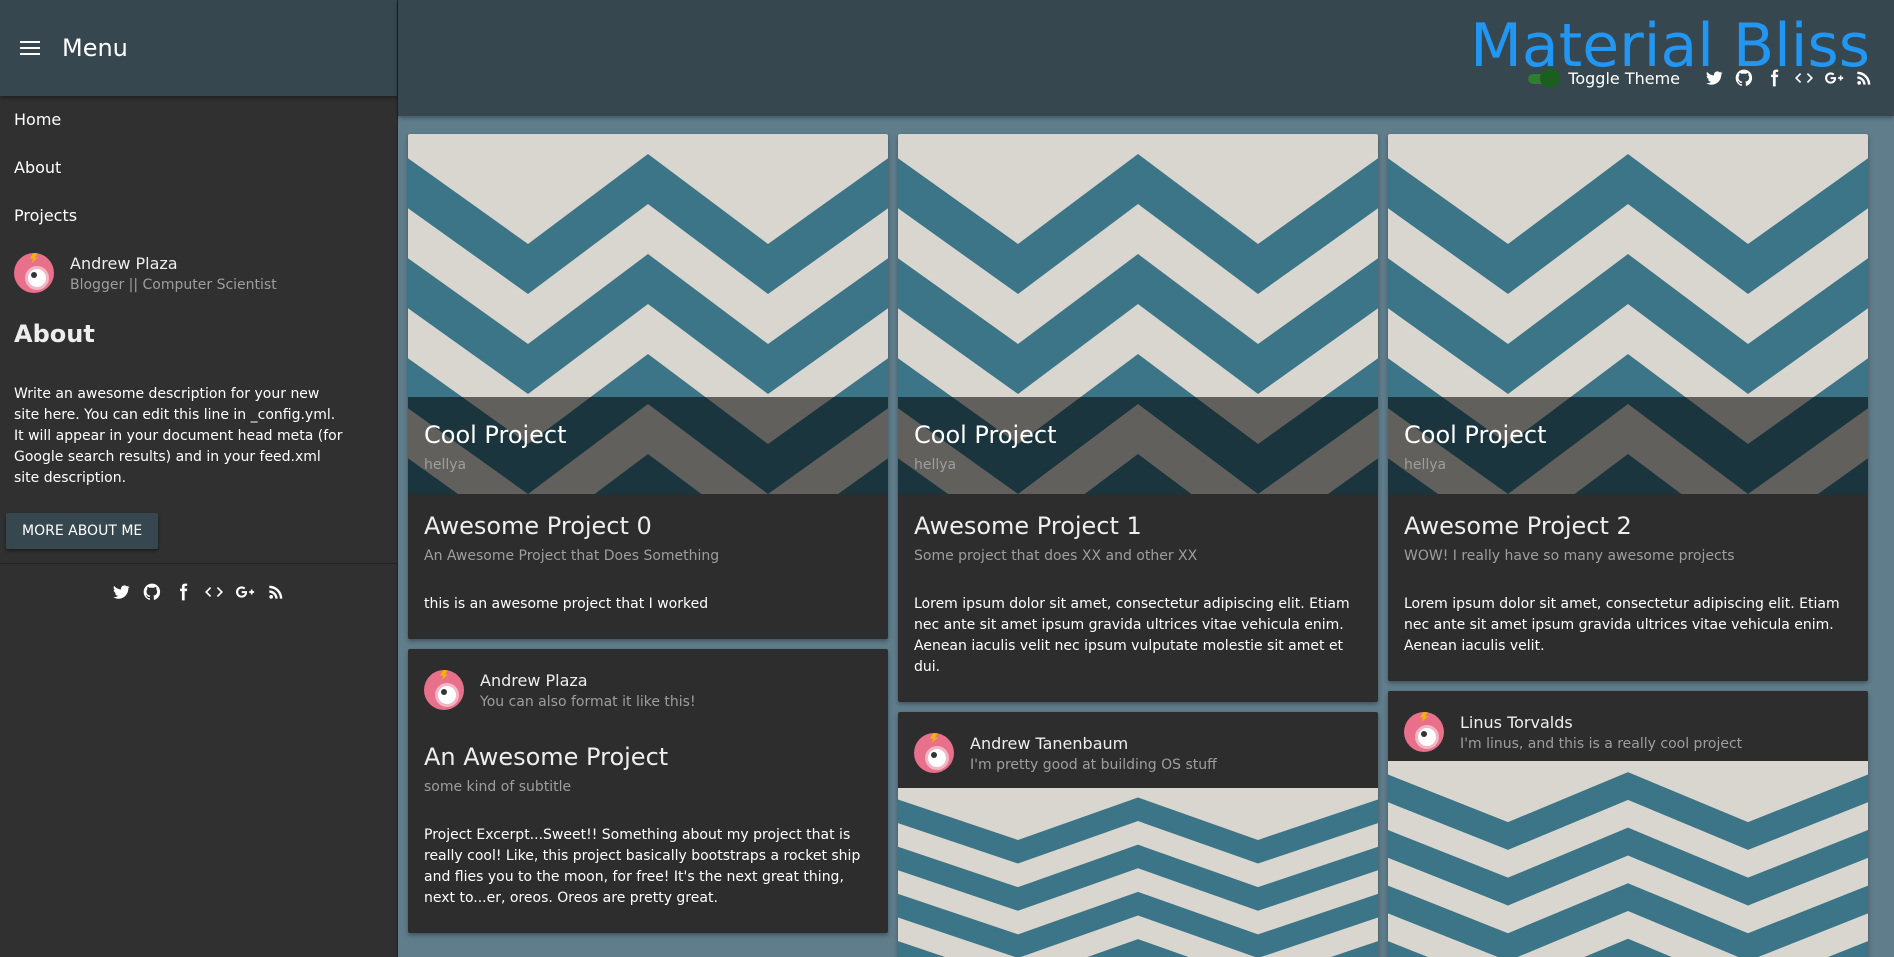 Image resolution: width=1894 pixels, height=957 pixels. Describe the element at coordinates (648, 526) in the screenshot. I see `card-title: Awesome Project 0` at that location.